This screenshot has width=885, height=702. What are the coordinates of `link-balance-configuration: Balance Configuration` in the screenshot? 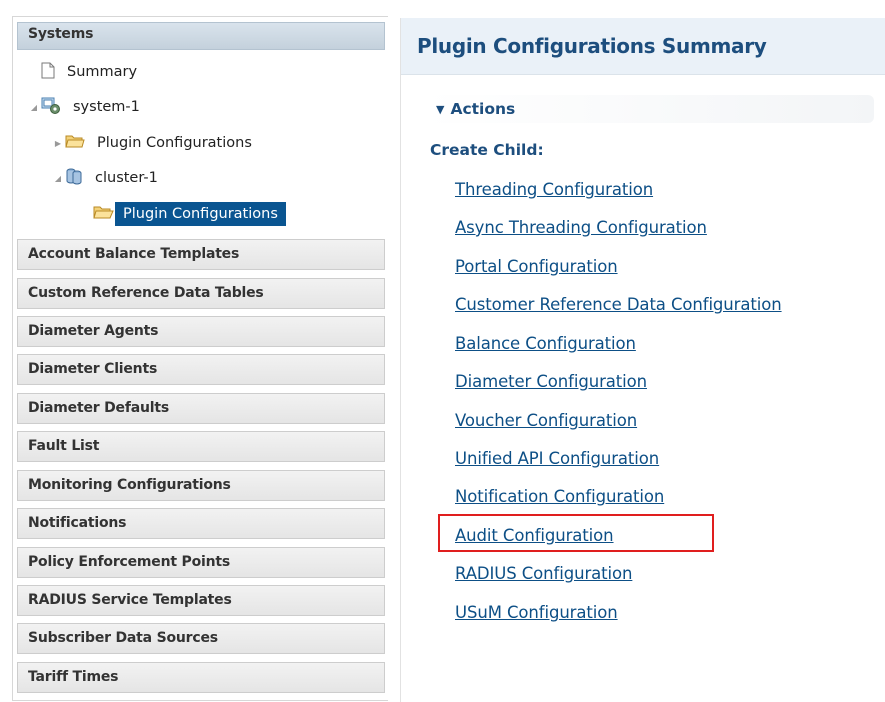 It's located at (545, 343).